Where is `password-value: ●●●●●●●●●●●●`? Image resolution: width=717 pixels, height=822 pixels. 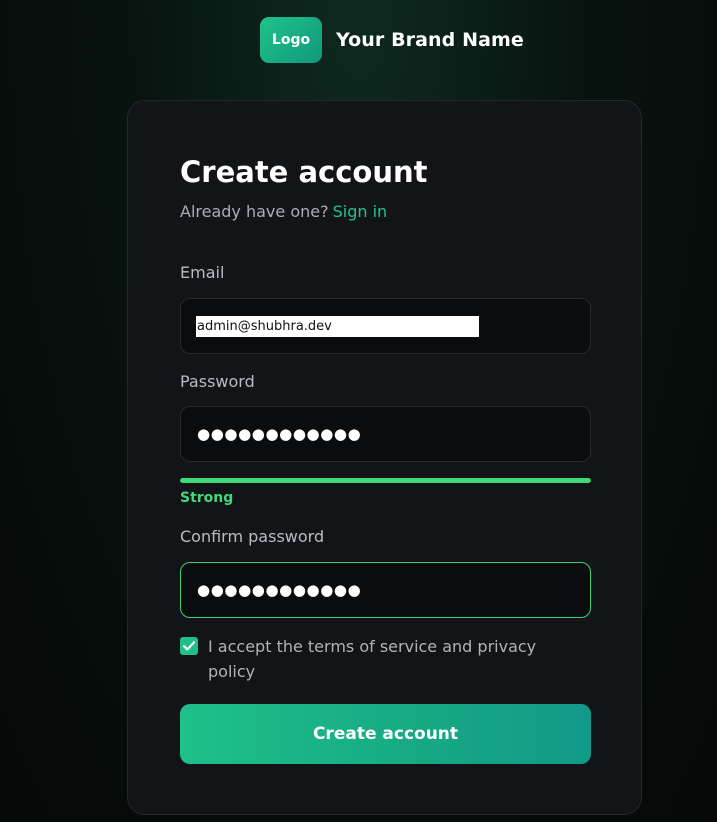 password-value: ●●●●●●●●●●●● is located at coordinates (279, 434).